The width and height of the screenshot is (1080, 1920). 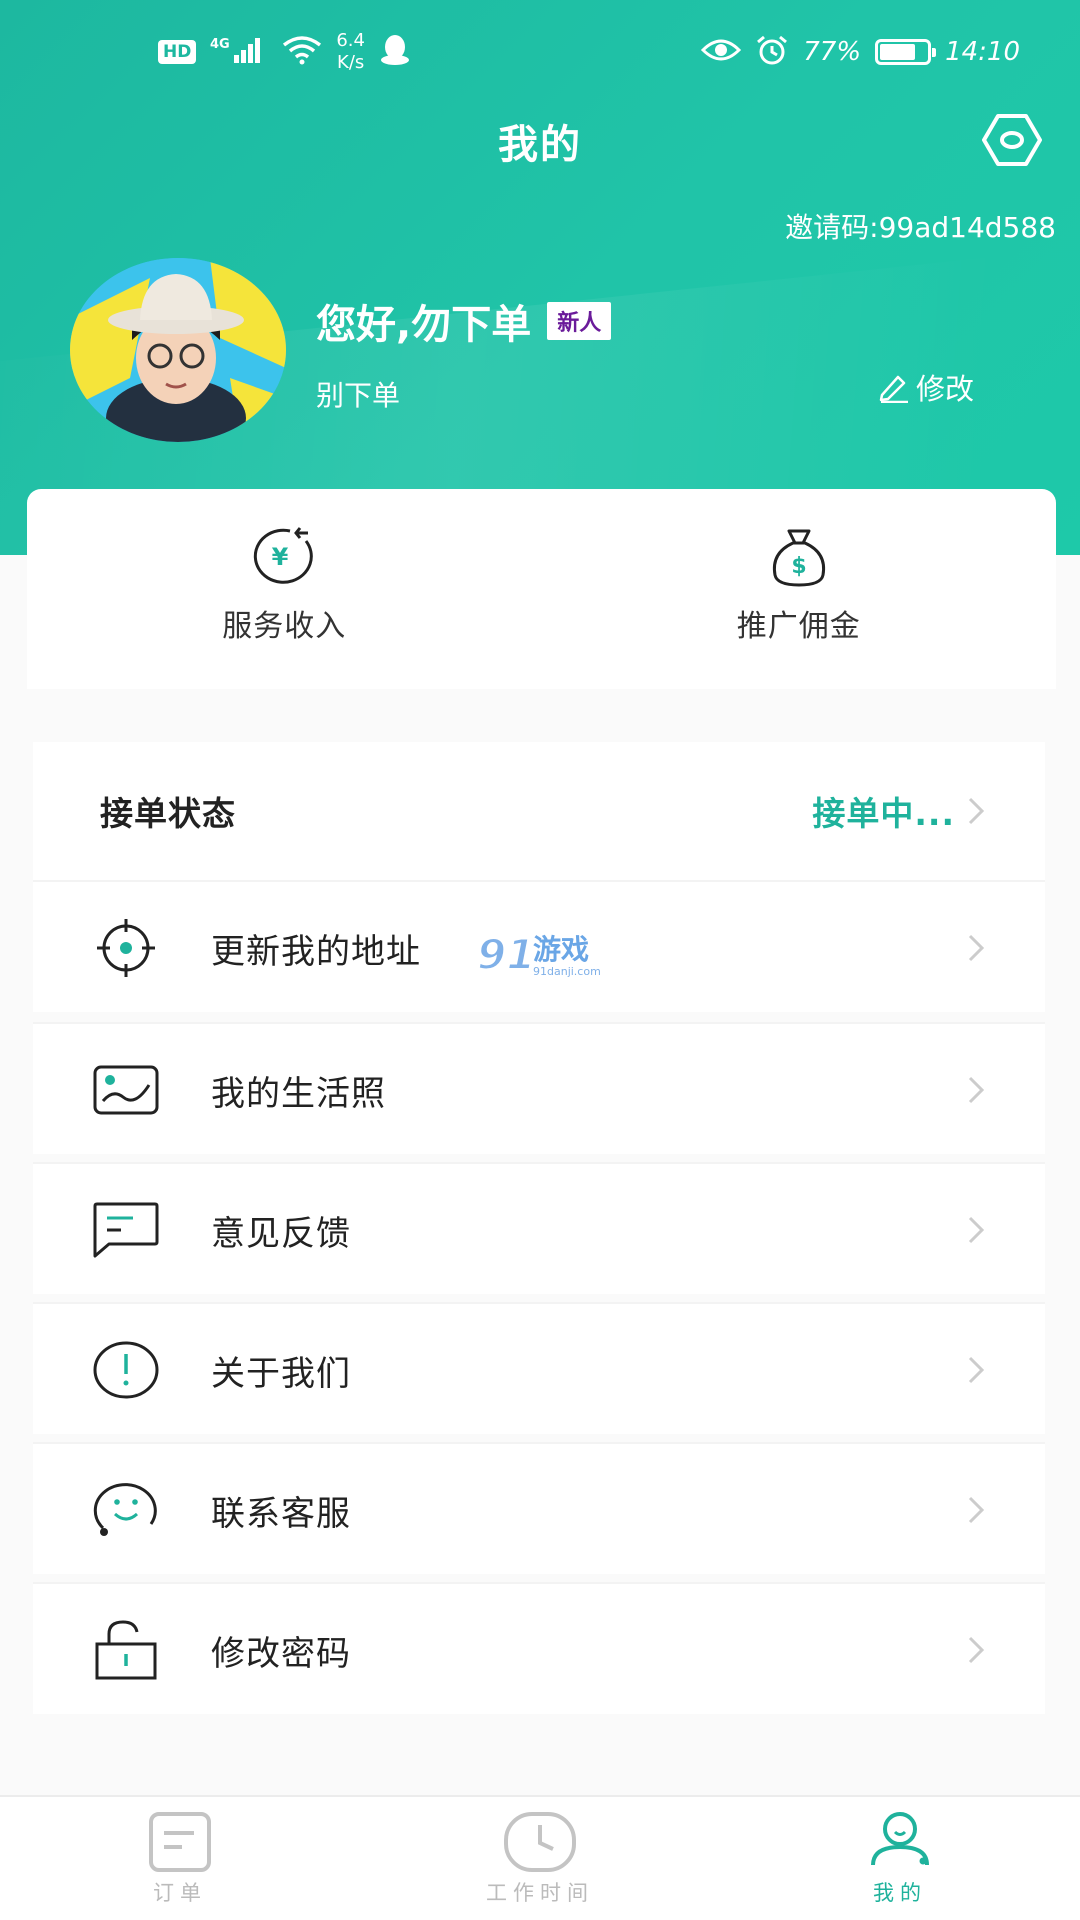 What do you see at coordinates (180, 1842) in the screenshot?
I see `order-icon` at bounding box center [180, 1842].